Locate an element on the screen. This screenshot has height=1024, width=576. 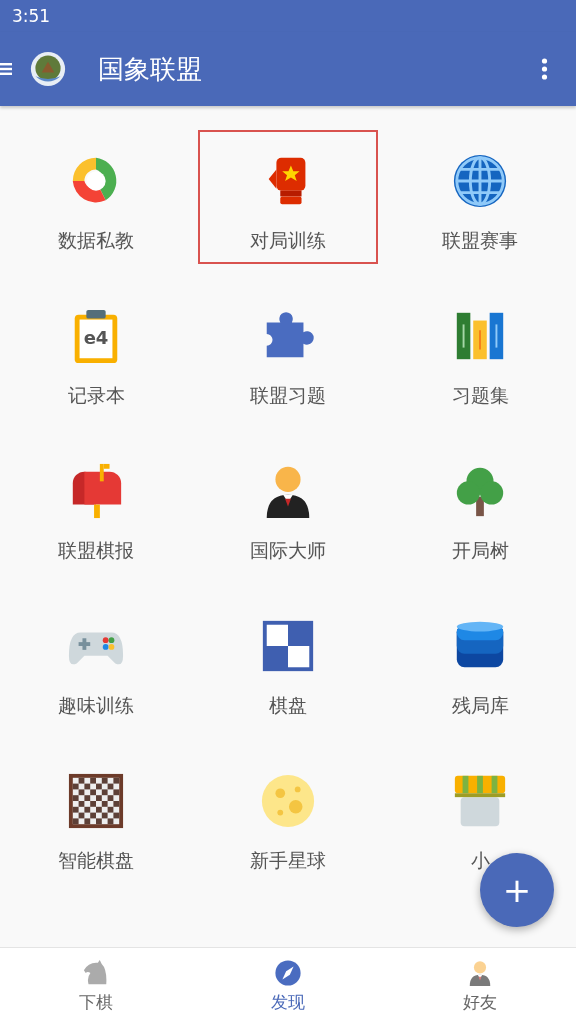
tile-label: 新手星球 is located at coordinates (288, 860).